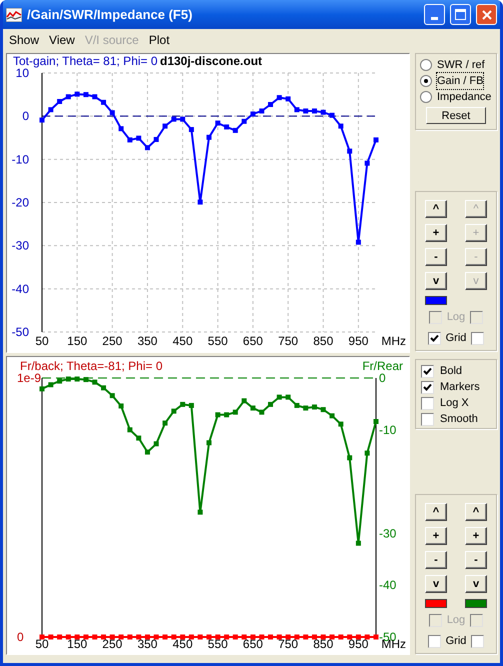 The width and height of the screenshot is (503, 666). Describe the element at coordinates (358, 644) in the screenshot. I see `x-tick-label: 950` at that location.